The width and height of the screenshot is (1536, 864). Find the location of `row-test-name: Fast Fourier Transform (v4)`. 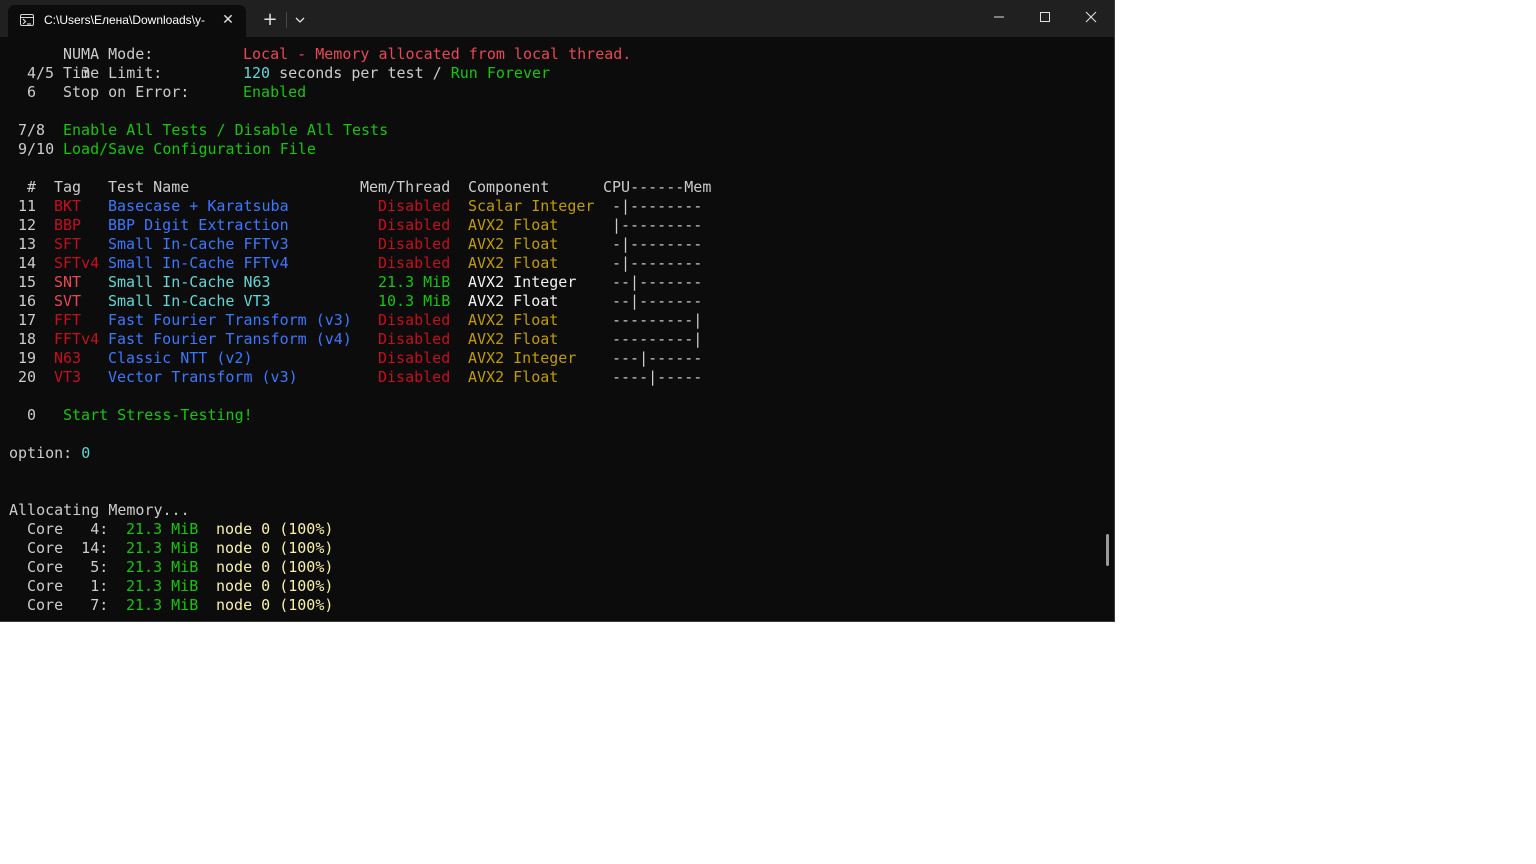

row-test-name: Fast Fourier Transform (v4) is located at coordinates (230, 339).